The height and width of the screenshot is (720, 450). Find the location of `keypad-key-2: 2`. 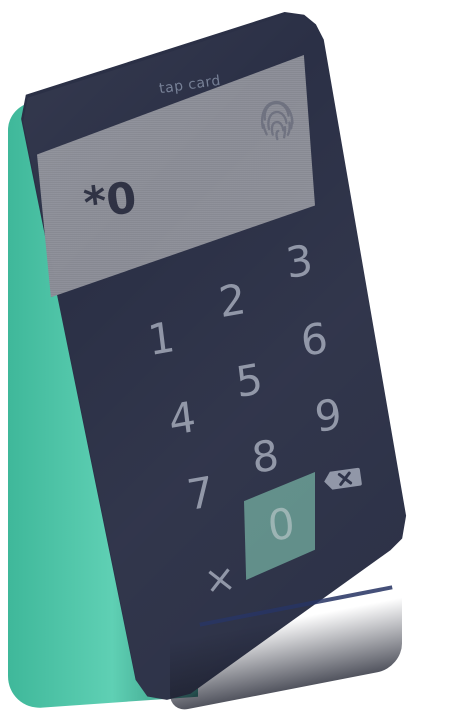

keypad-key-2: 2 is located at coordinates (232, 300).